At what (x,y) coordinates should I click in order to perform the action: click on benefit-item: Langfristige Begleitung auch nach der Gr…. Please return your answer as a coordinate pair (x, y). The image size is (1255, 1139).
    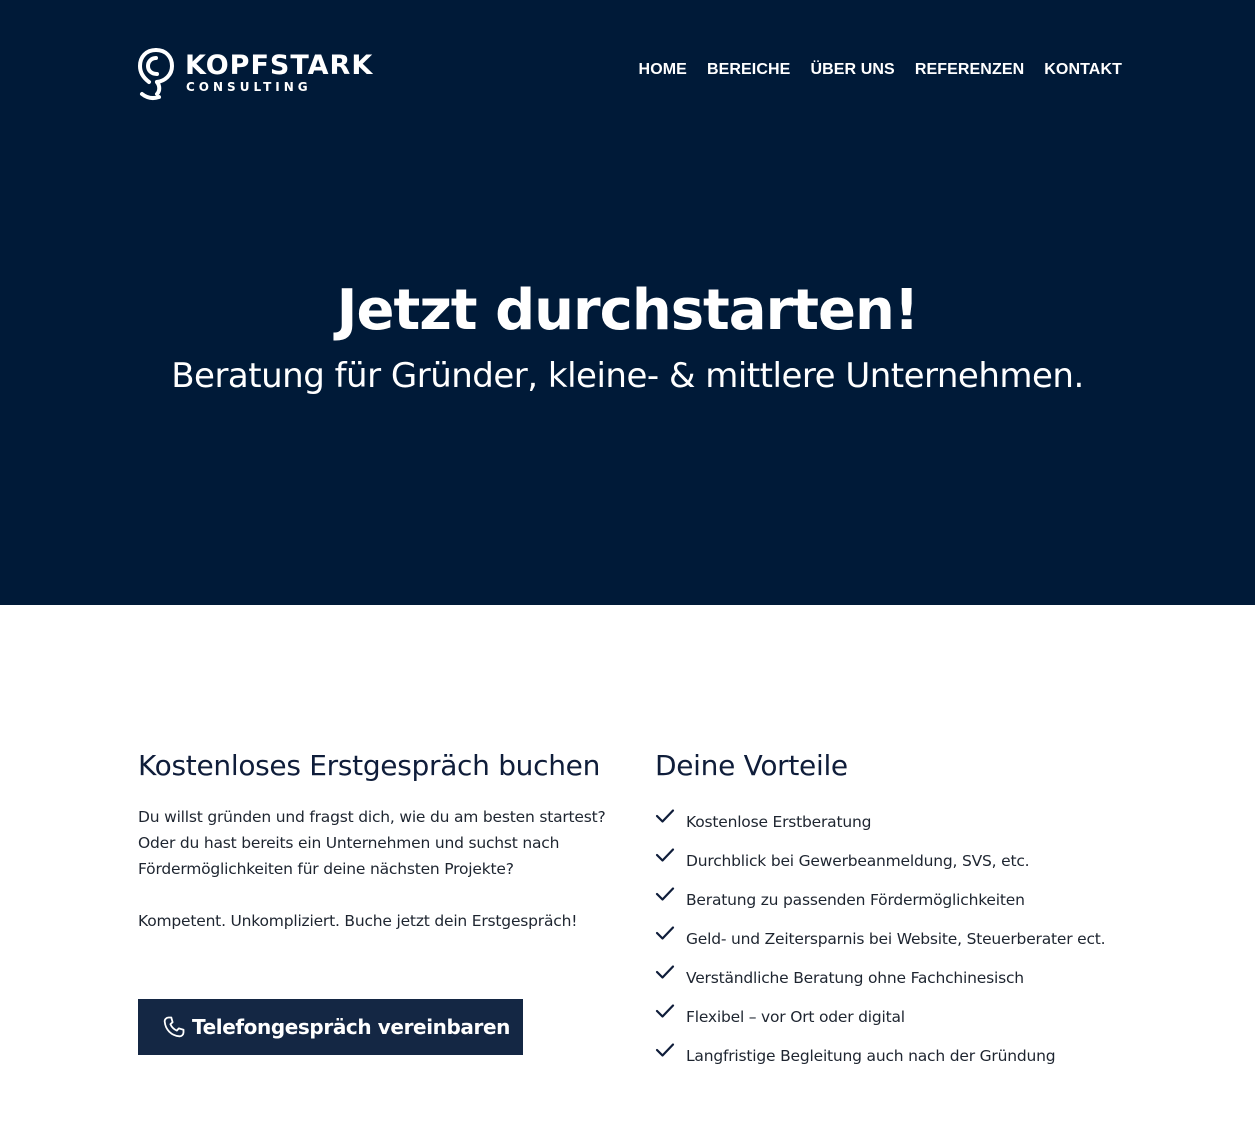
    Looking at the image, I should click on (890, 1055).